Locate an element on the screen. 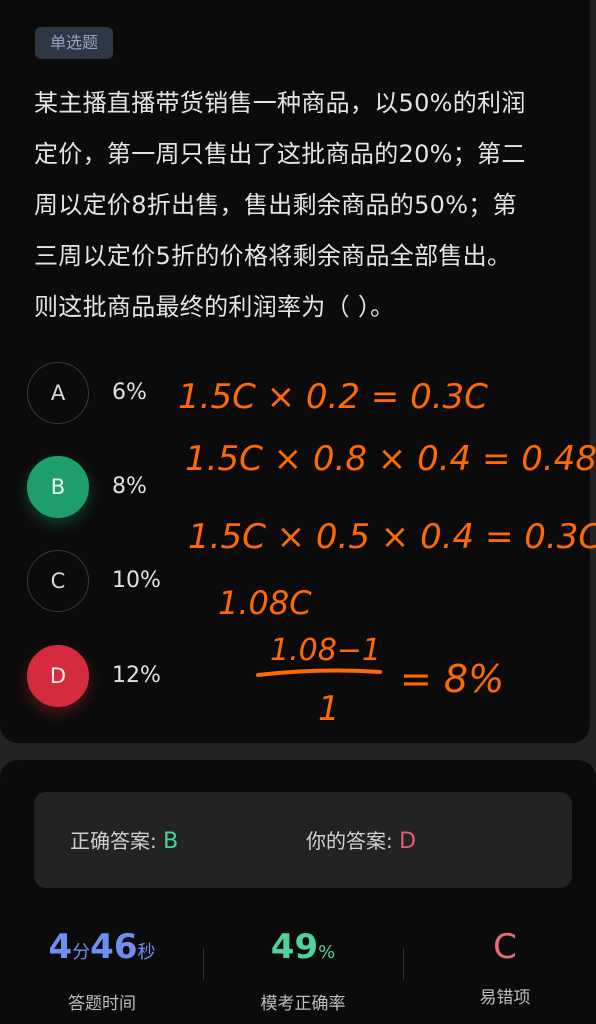  stat-error-option: C 易错项 is located at coordinates (505, 966).